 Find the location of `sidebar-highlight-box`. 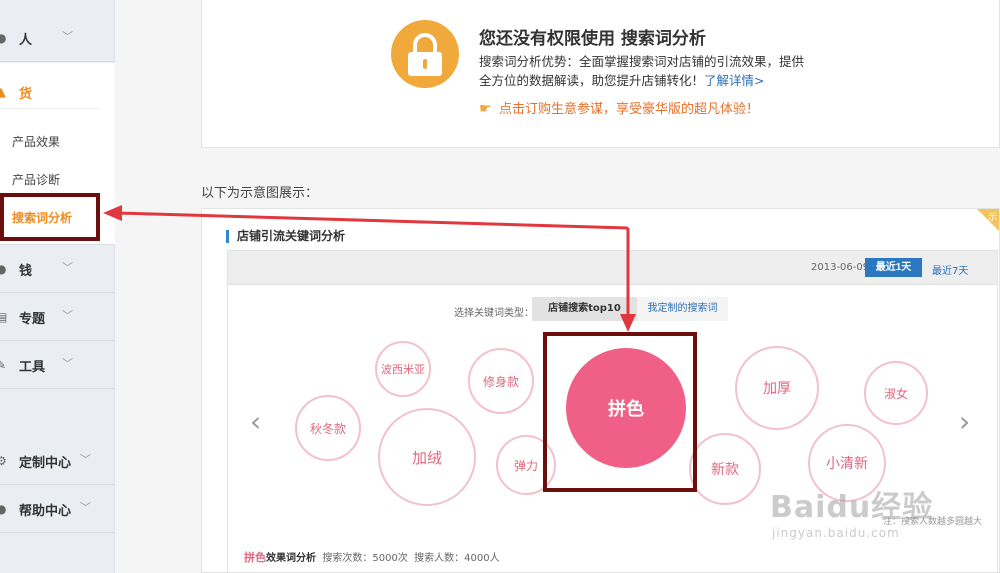

sidebar-highlight-box is located at coordinates (50, 217).